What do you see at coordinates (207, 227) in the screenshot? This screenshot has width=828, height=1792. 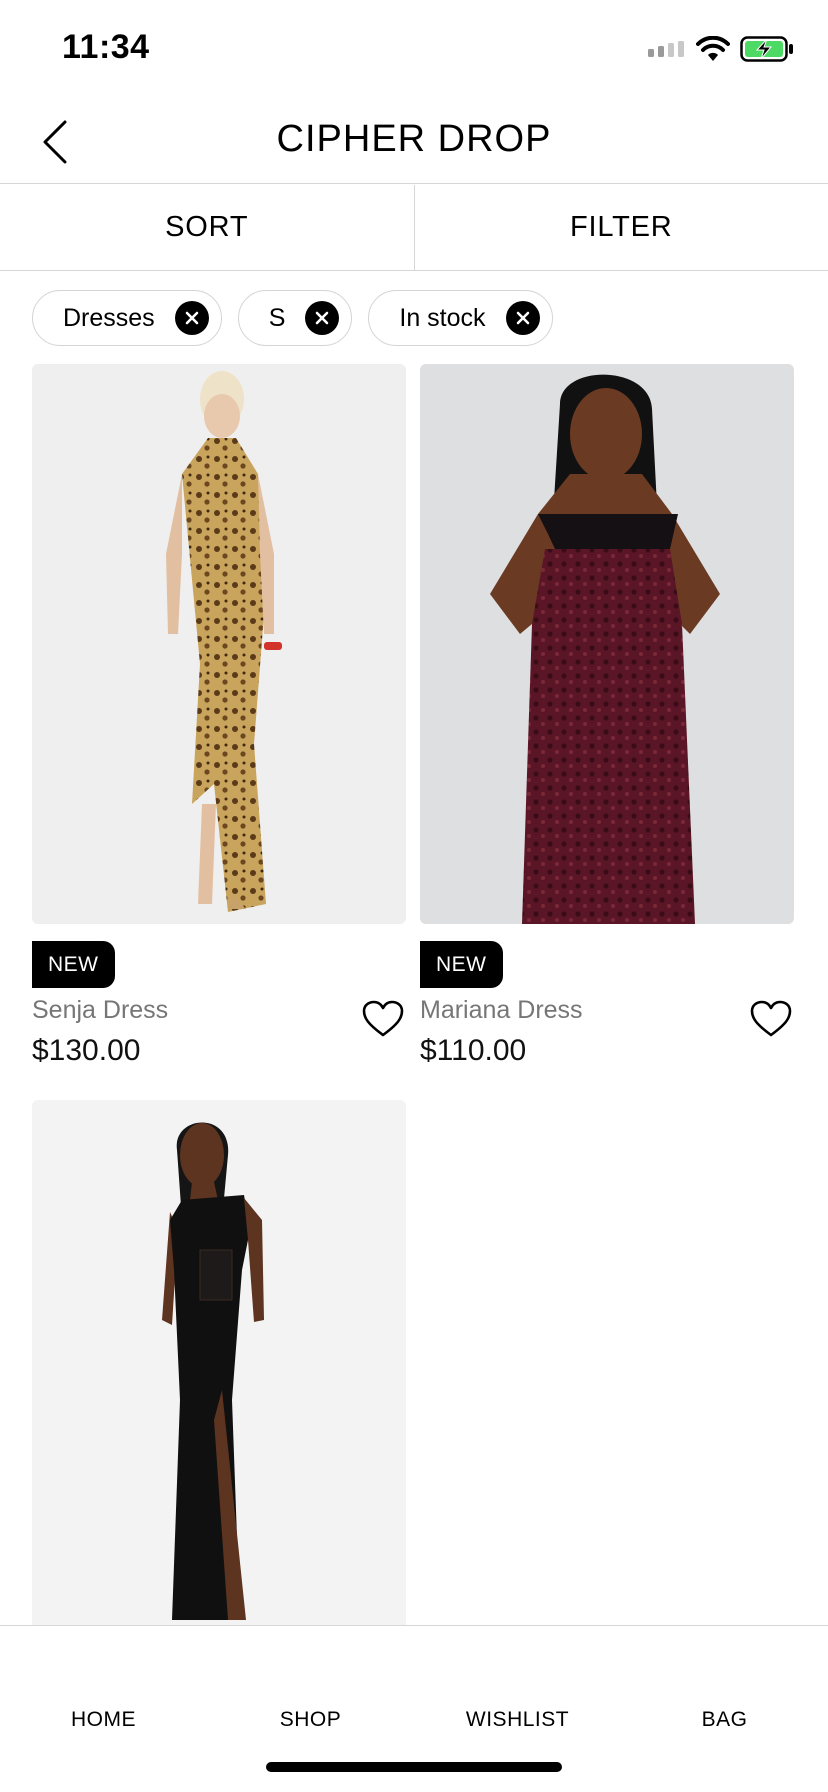 I see `sort-button: SORT` at bounding box center [207, 227].